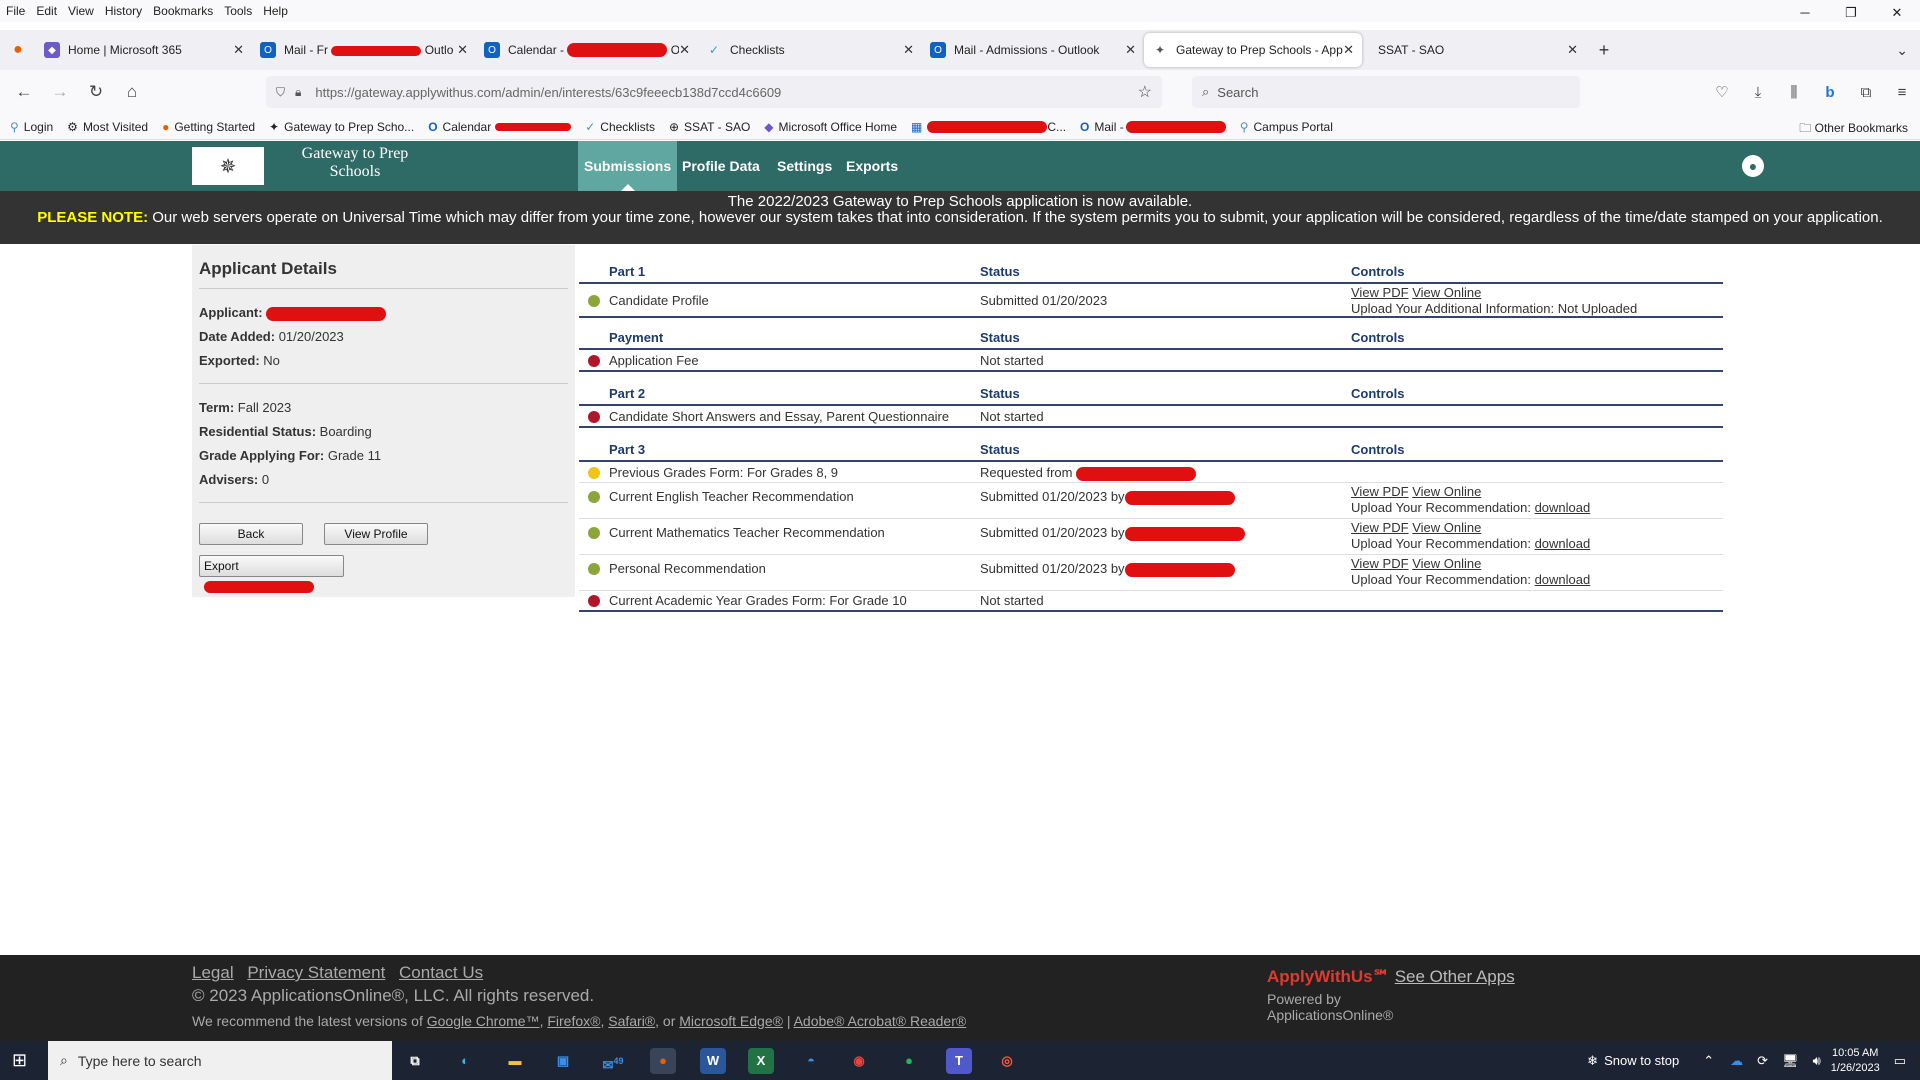 The image size is (1920, 1080). Describe the element at coordinates (1855, 1061) in the screenshot. I see `clock: 10:05 AM 1/26/2023` at that location.